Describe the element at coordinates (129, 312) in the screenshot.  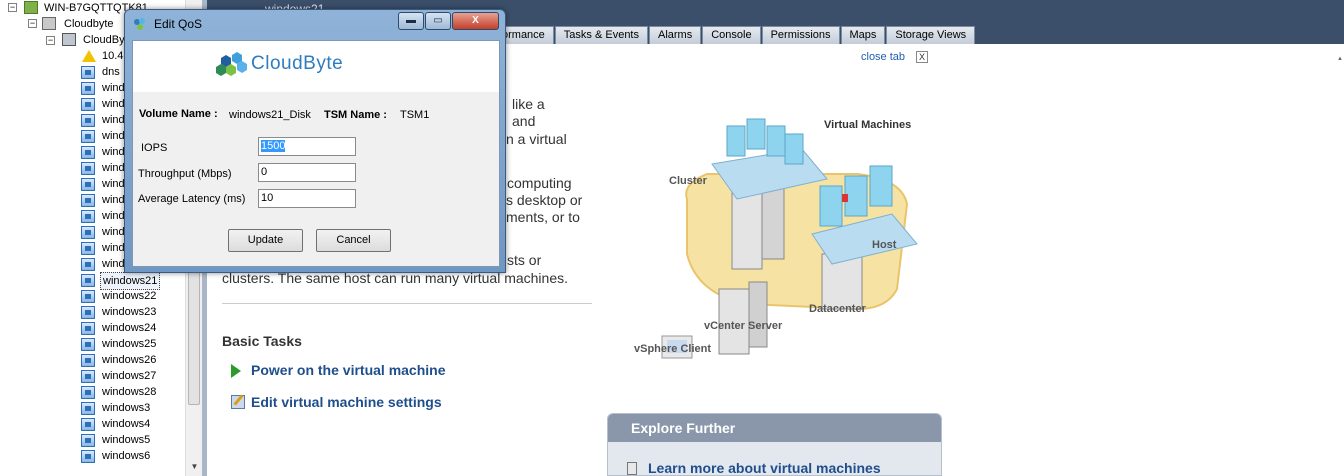
I see `tree-label-vm: windows23` at that location.